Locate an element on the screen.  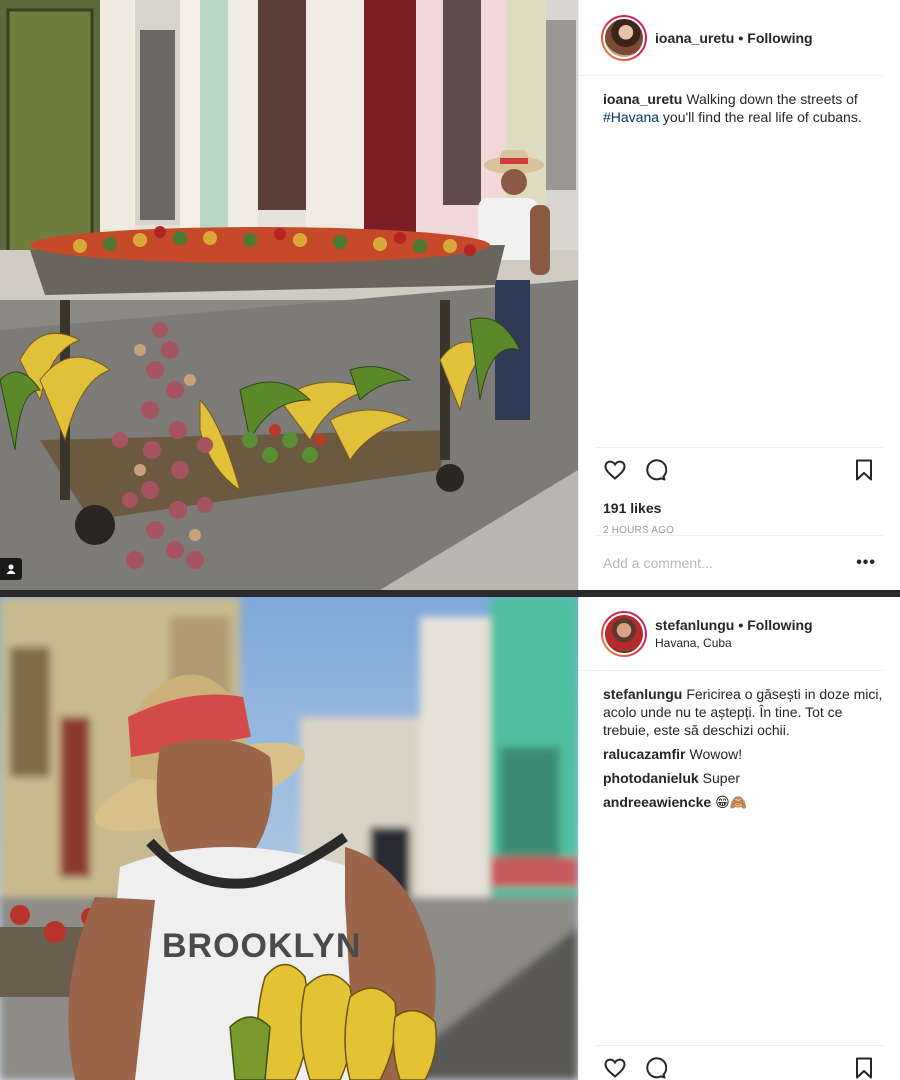
add-comment-input is located at coordinates (730, 563).